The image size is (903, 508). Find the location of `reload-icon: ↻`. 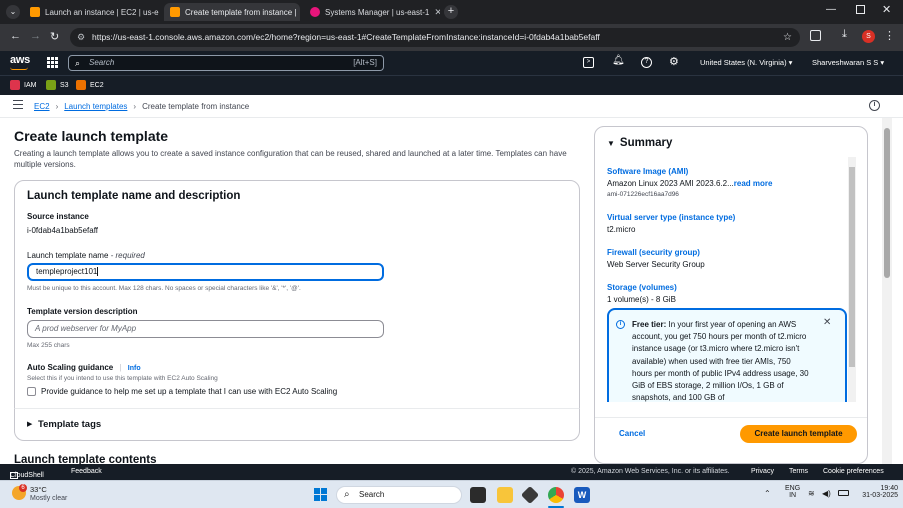

reload-icon: ↻ is located at coordinates (54, 36).